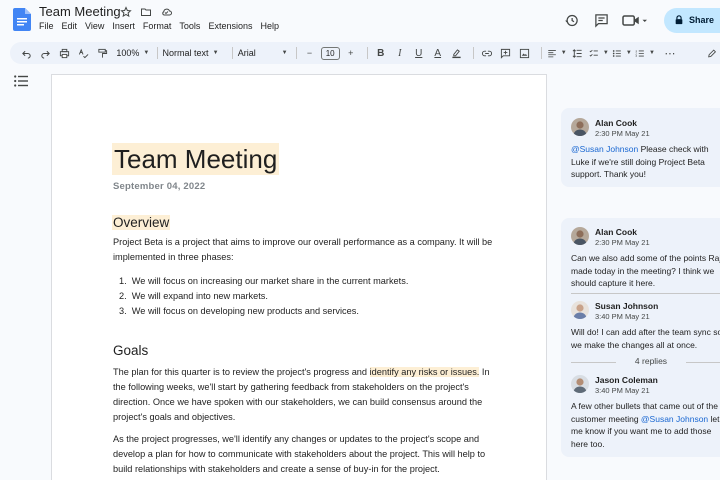 This screenshot has width=720, height=480. I want to click on menu-file: File, so click(48, 26).